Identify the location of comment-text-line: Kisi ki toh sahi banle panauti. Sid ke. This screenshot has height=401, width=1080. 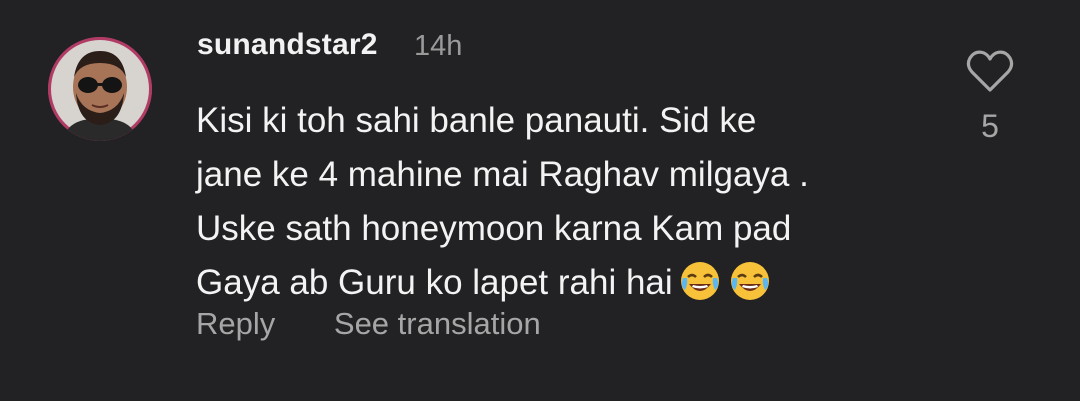
(476, 120).